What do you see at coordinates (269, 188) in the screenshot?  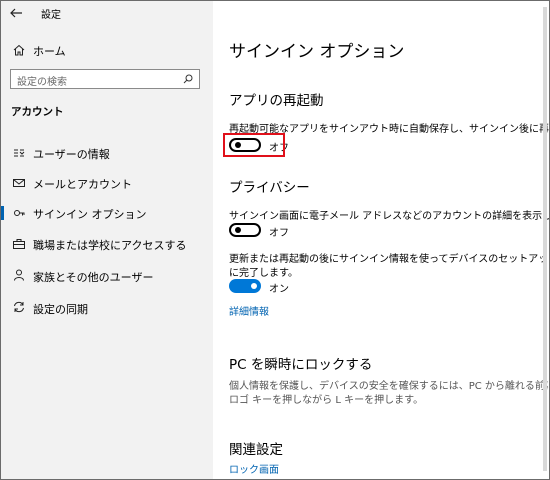 I see `privacy-heading: プライバシー` at bounding box center [269, 188].